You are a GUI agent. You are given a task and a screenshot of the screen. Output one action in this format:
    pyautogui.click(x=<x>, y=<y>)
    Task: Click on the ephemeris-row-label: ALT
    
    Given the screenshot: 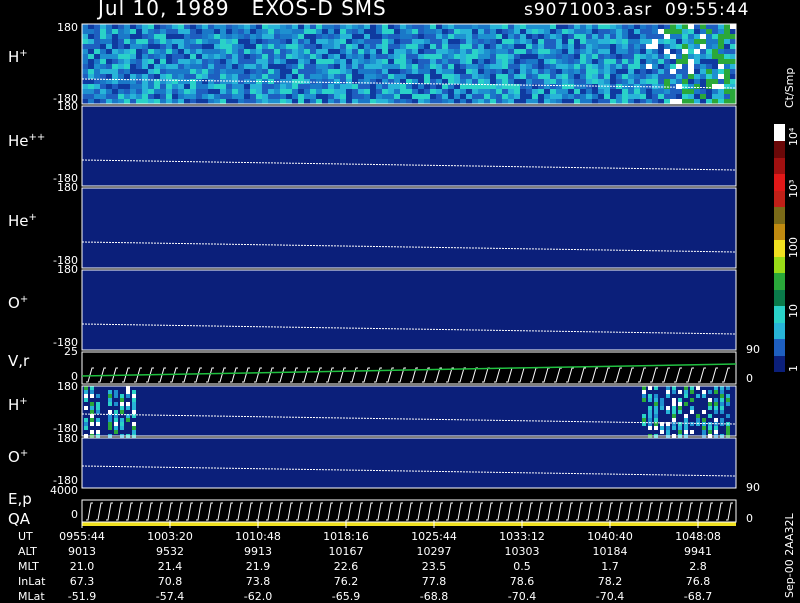 What is the action you would take?
    pyautogui.click(x=27, y=551)
    